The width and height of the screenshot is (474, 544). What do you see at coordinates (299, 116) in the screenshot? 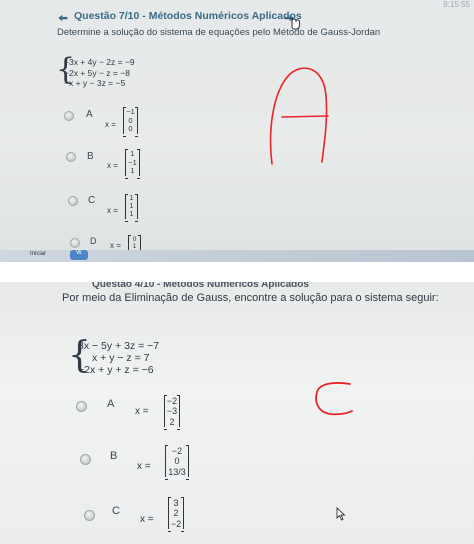
I see `handwritten-answer-mark: A` at bounding box center [299, 116].